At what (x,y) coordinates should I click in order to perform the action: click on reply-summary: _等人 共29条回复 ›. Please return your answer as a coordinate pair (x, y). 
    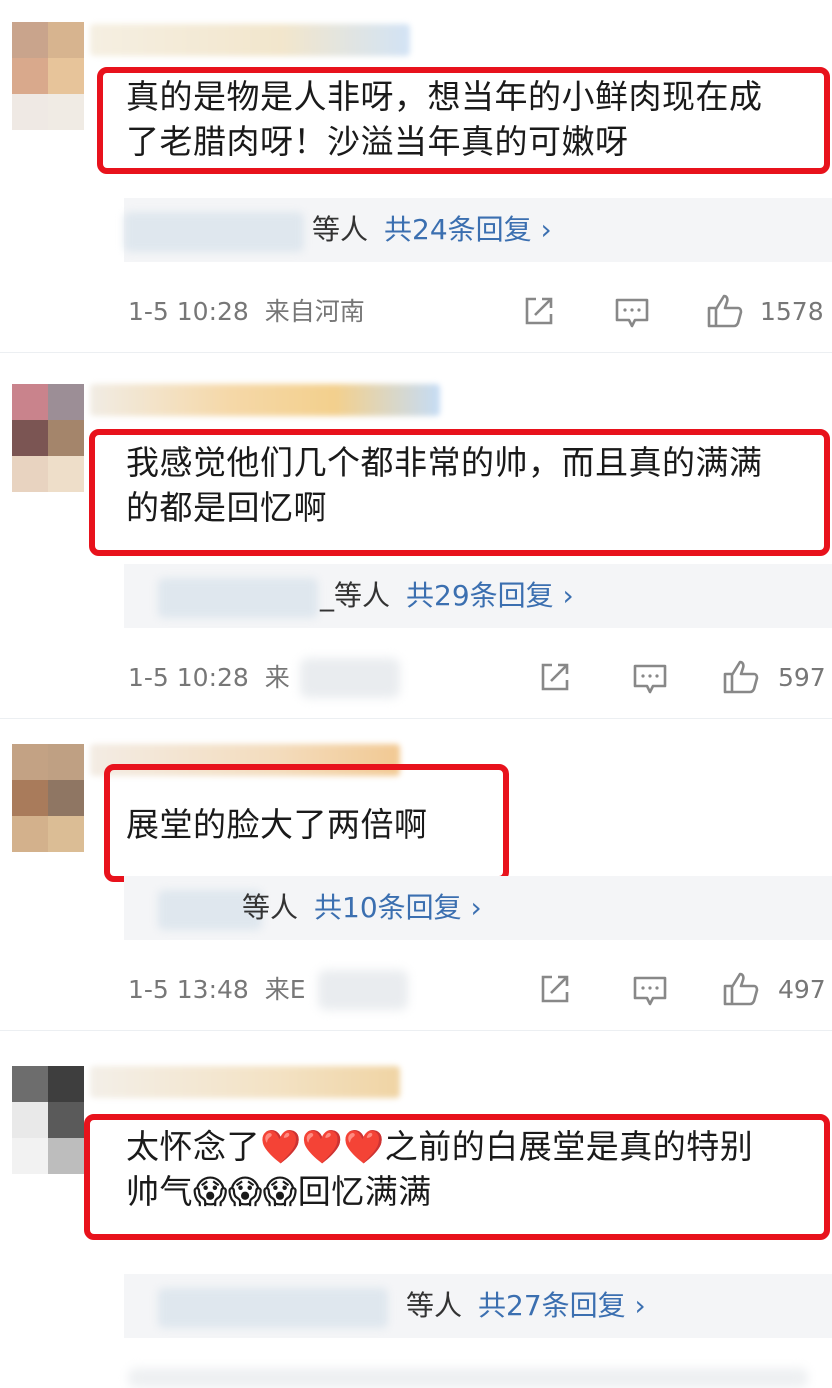
    Looking at the image, I should click on (447, 596).